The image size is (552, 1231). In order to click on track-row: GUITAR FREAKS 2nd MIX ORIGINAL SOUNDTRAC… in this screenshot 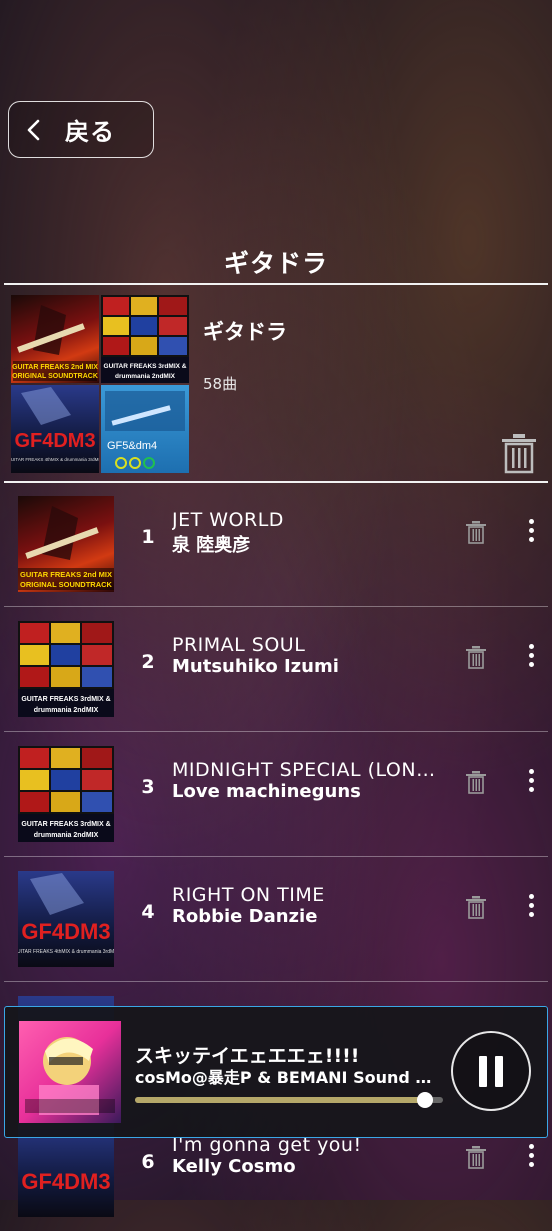, I will do `click(276, 544)`.